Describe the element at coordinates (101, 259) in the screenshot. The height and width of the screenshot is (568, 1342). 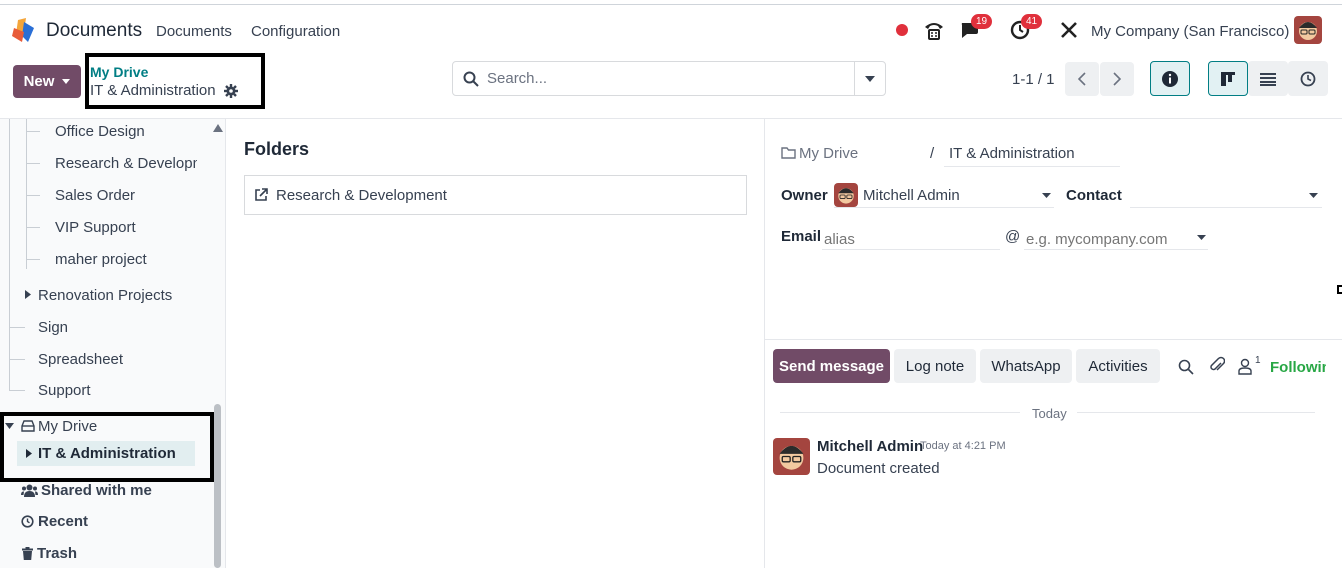
I see `folder-maher-project: maher project` at that location.